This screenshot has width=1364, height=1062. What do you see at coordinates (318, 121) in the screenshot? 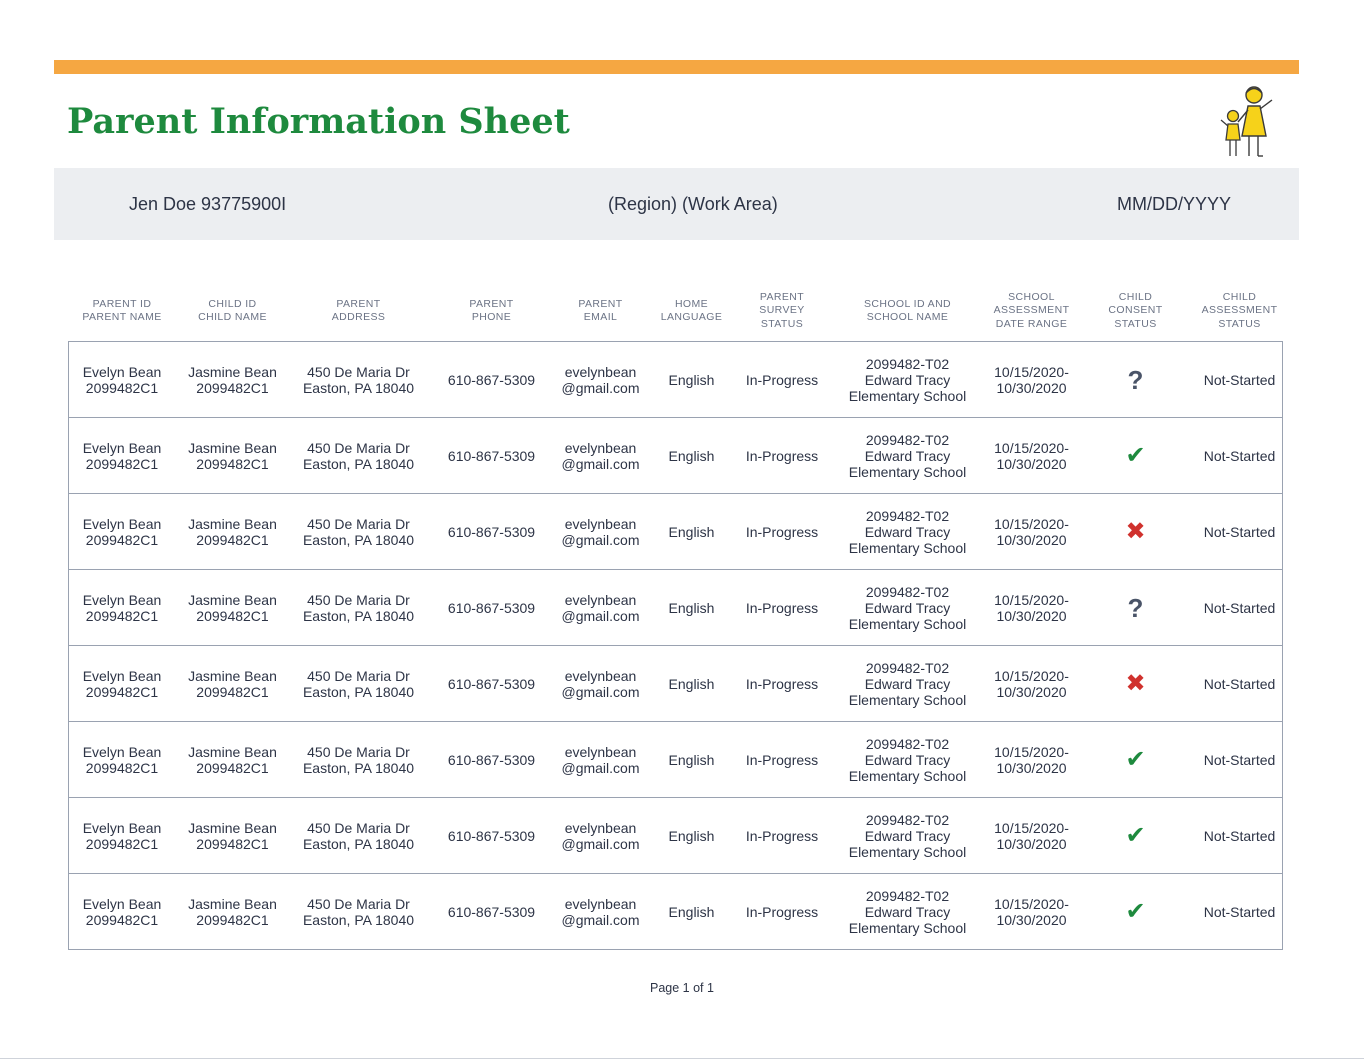
I see `page-title: Parent Information Sheet` at bounding box center [318, 121].